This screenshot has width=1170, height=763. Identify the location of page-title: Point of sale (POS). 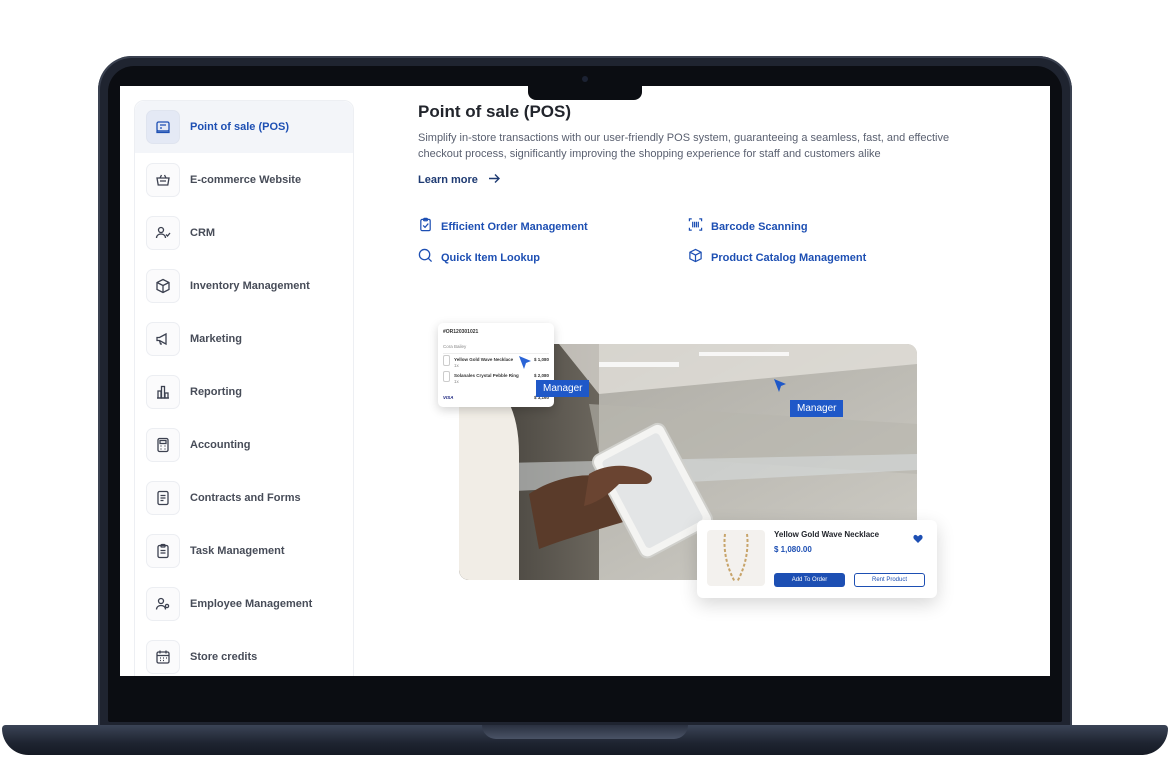
(495, 111).